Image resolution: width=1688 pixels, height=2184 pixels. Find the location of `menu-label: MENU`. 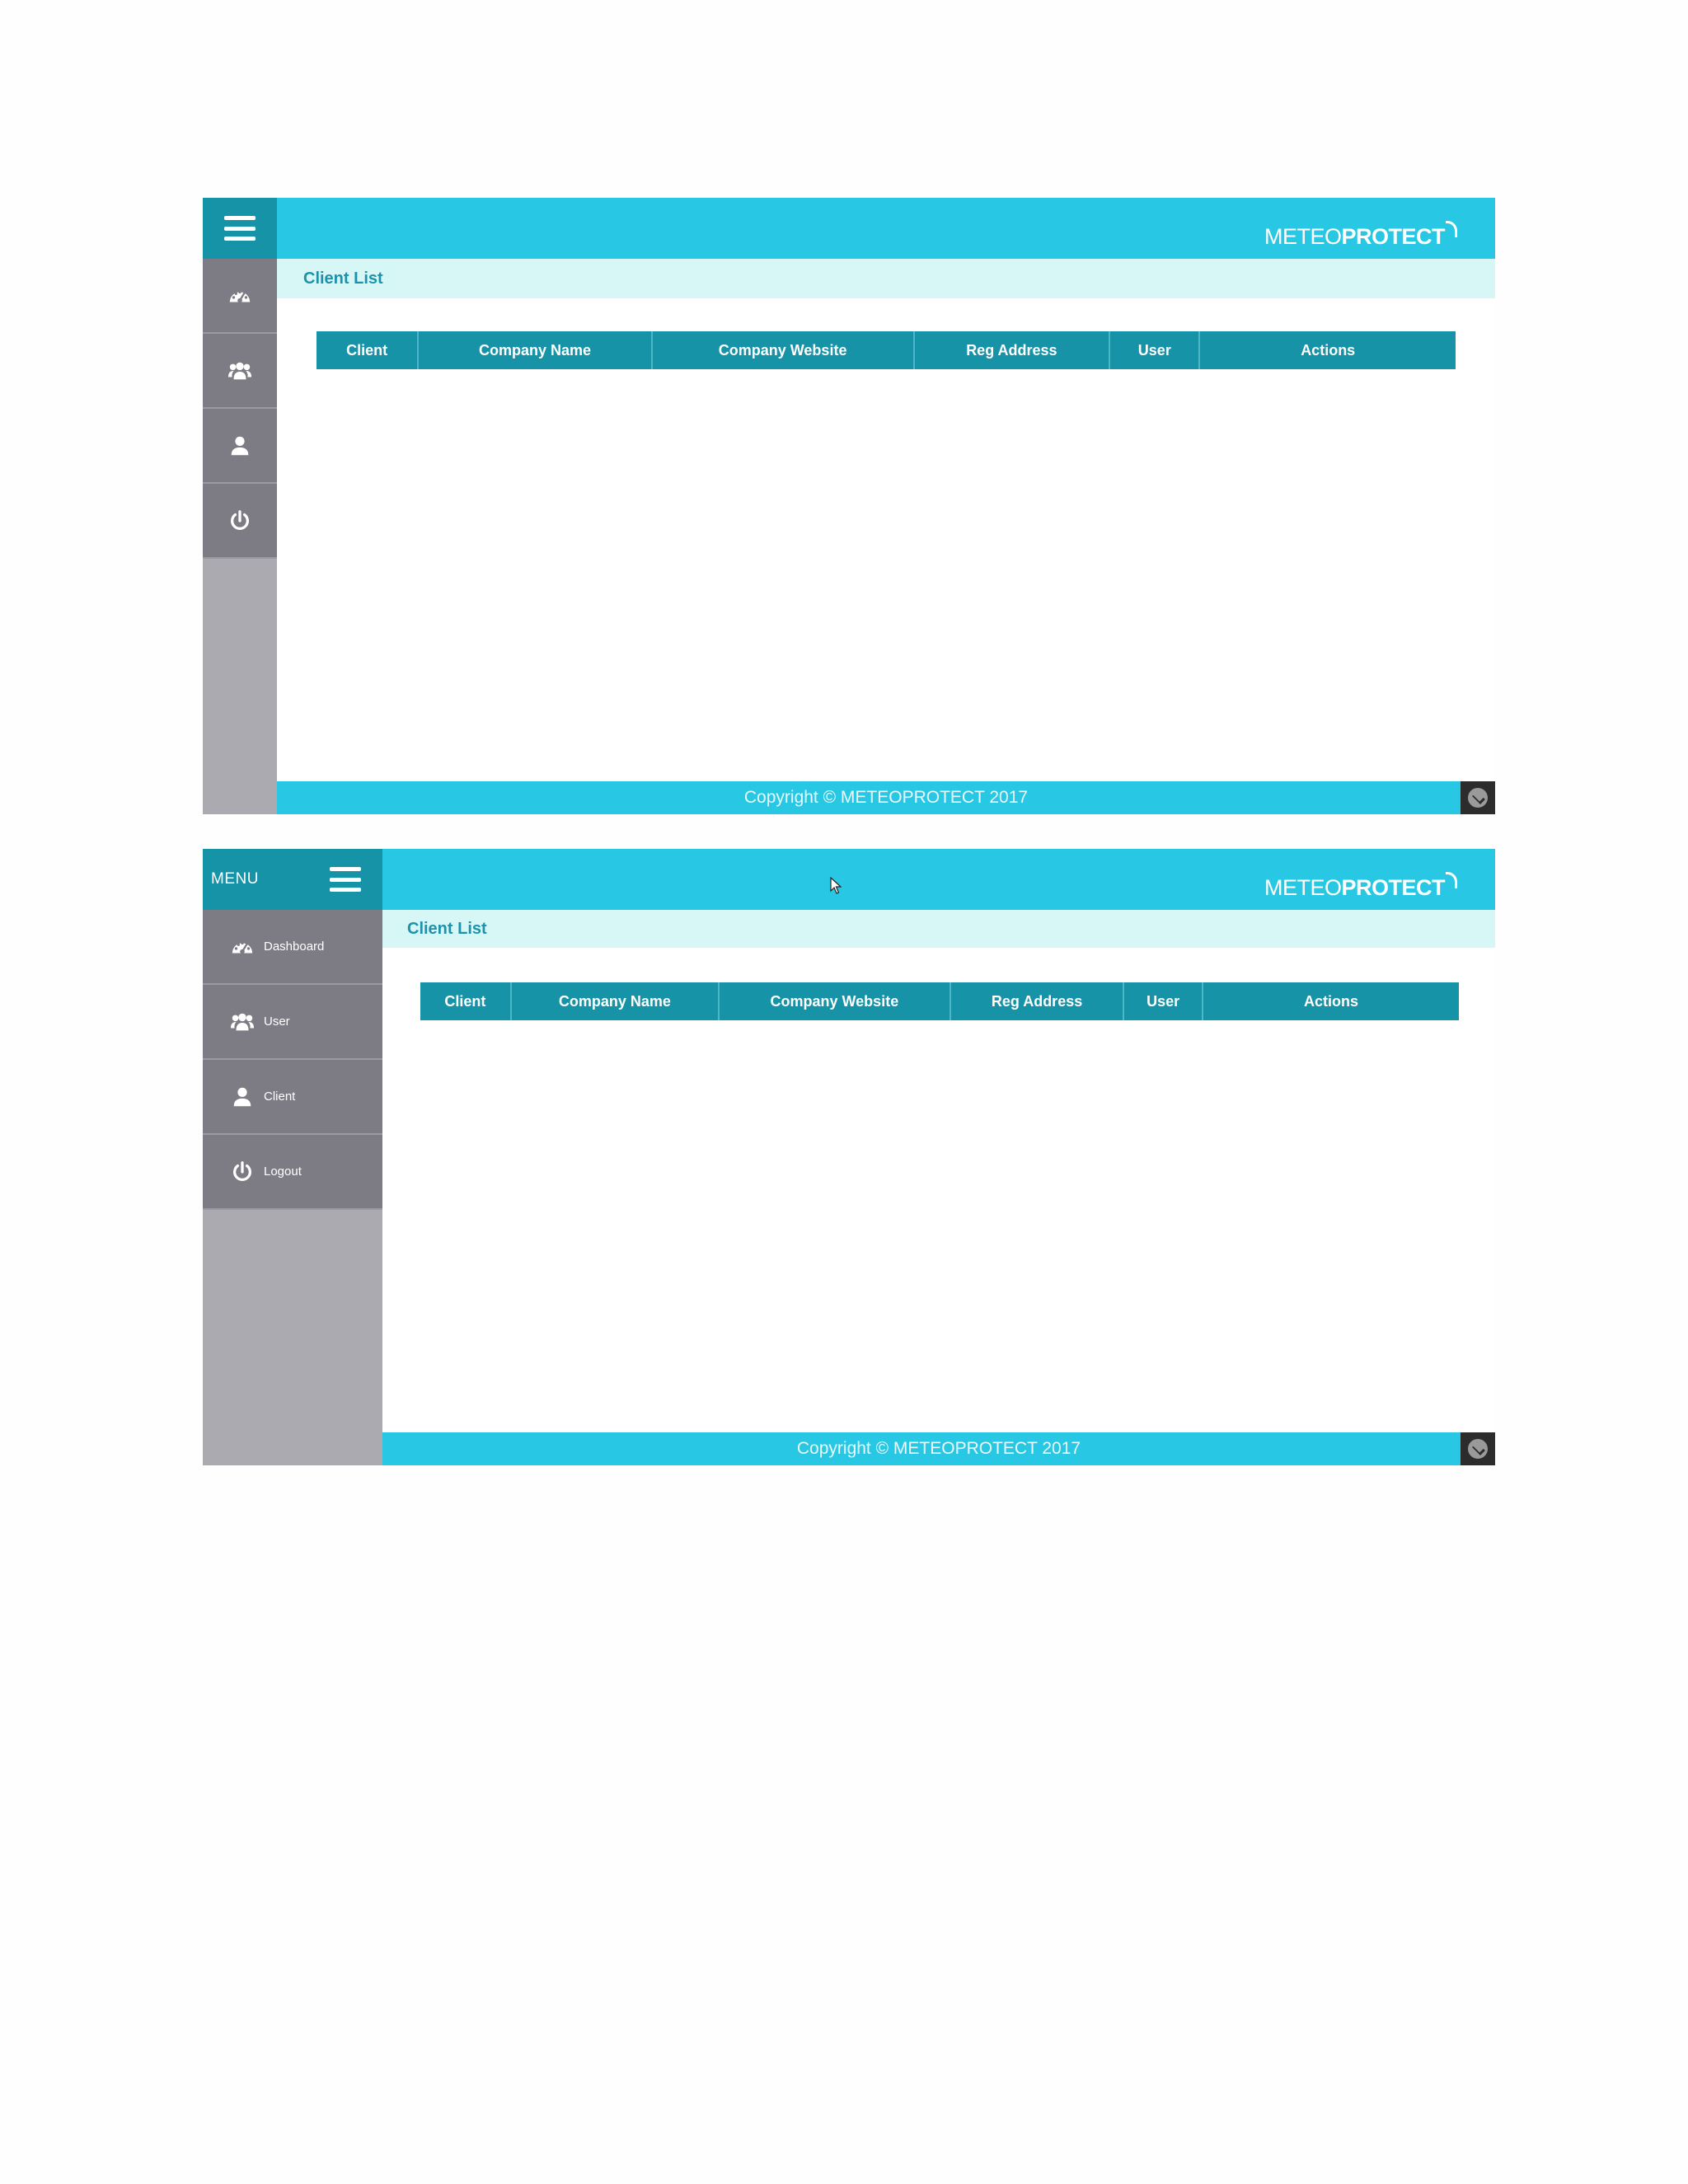

menu-label: MENU is located at coordinates (235, 879).